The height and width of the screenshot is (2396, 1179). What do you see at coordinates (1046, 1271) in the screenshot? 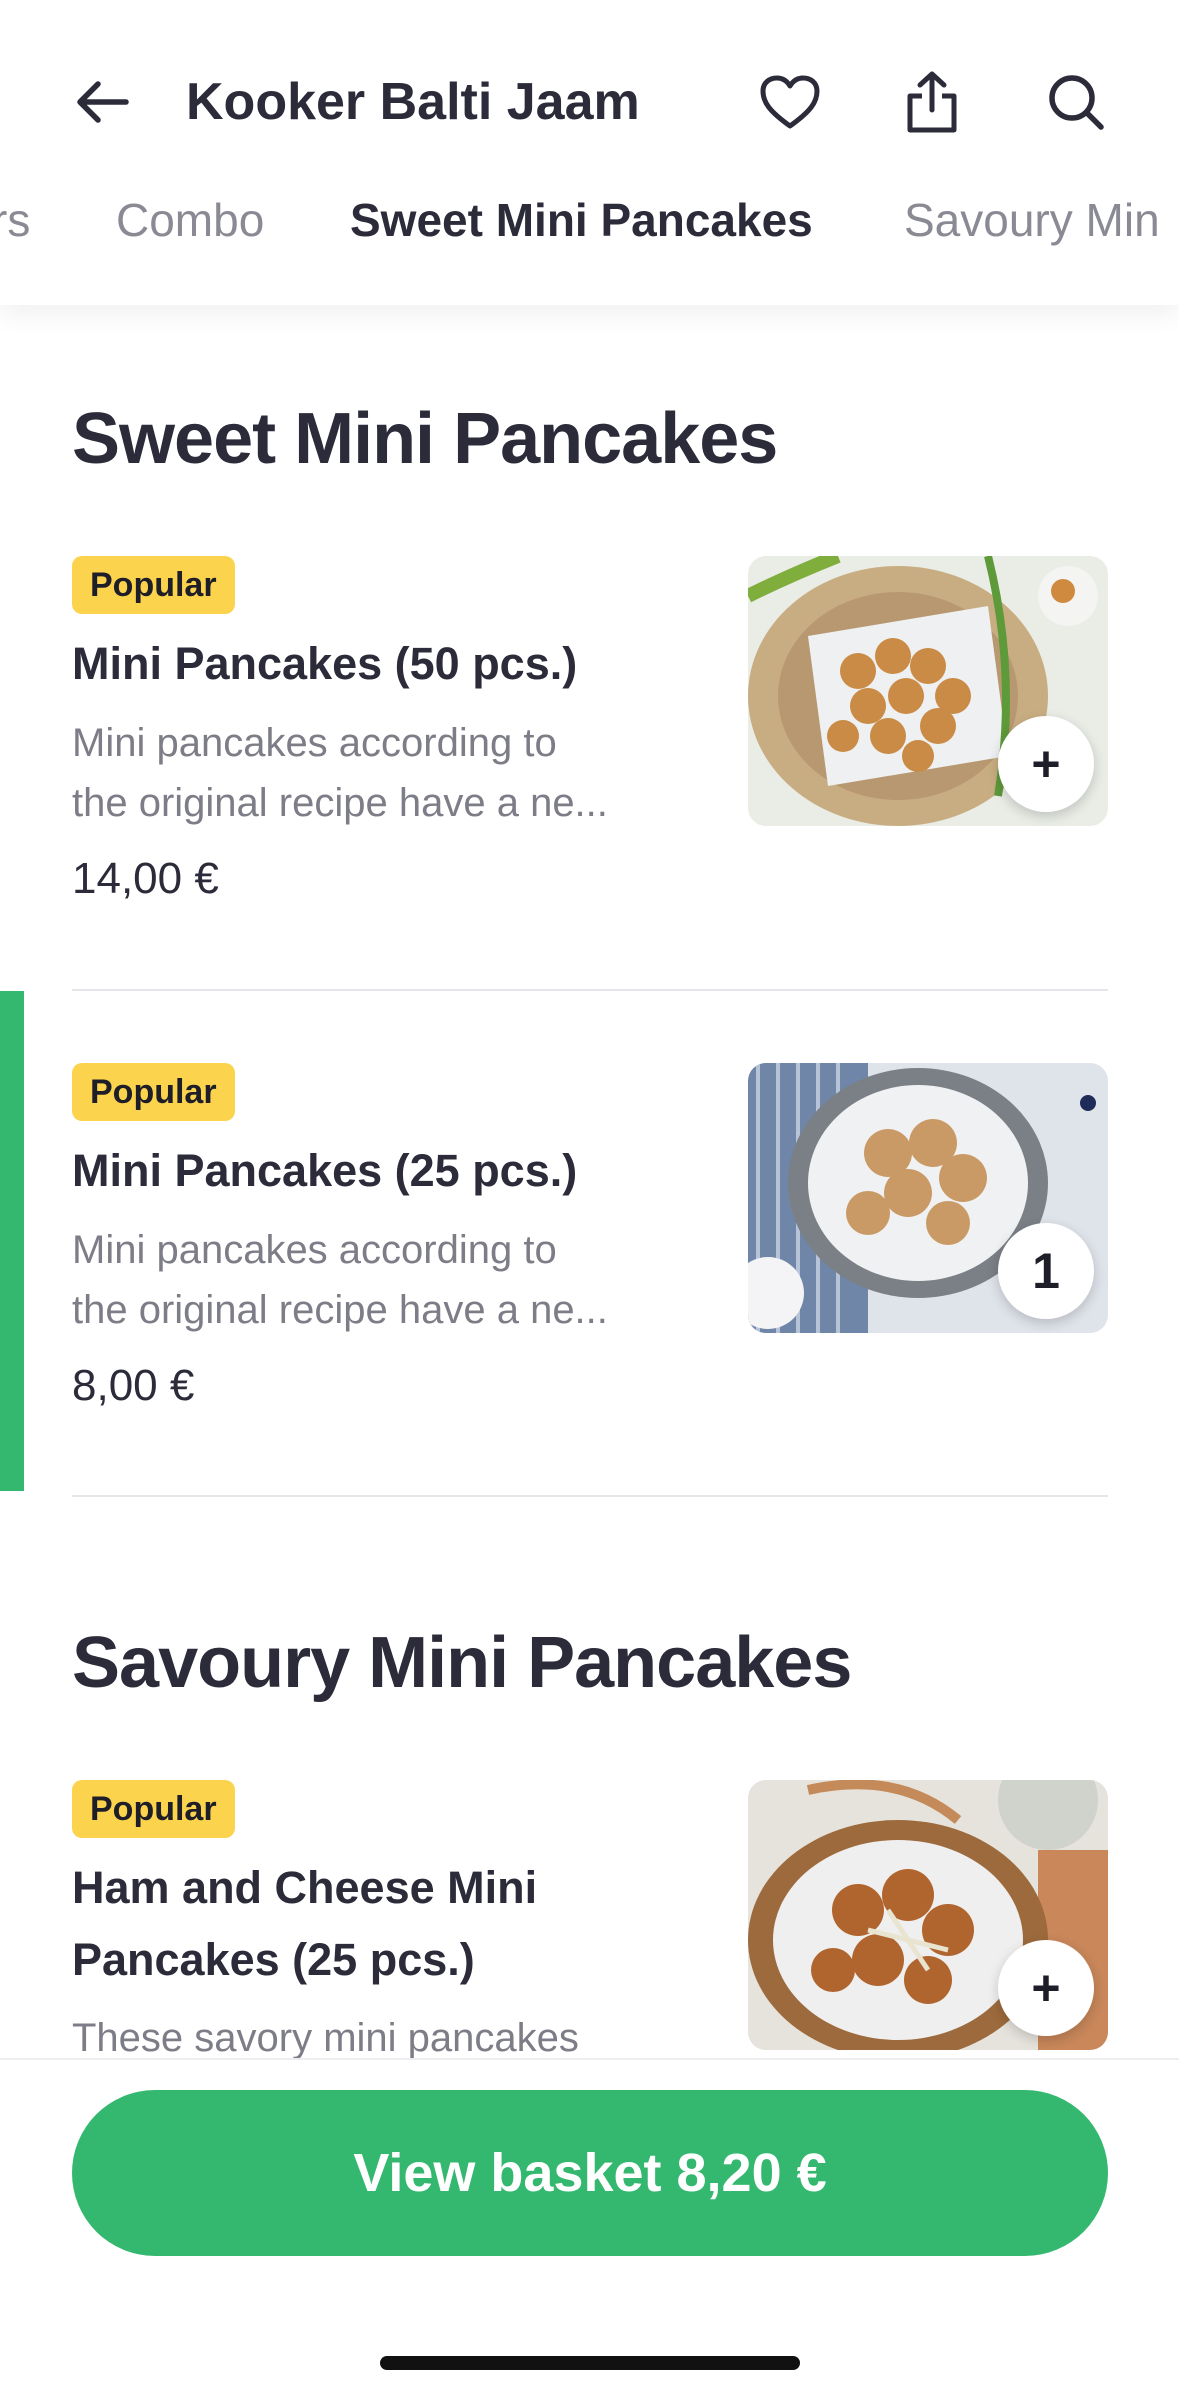
I see `item-quantity-button: 1` at bounding box center [1046, 1271].